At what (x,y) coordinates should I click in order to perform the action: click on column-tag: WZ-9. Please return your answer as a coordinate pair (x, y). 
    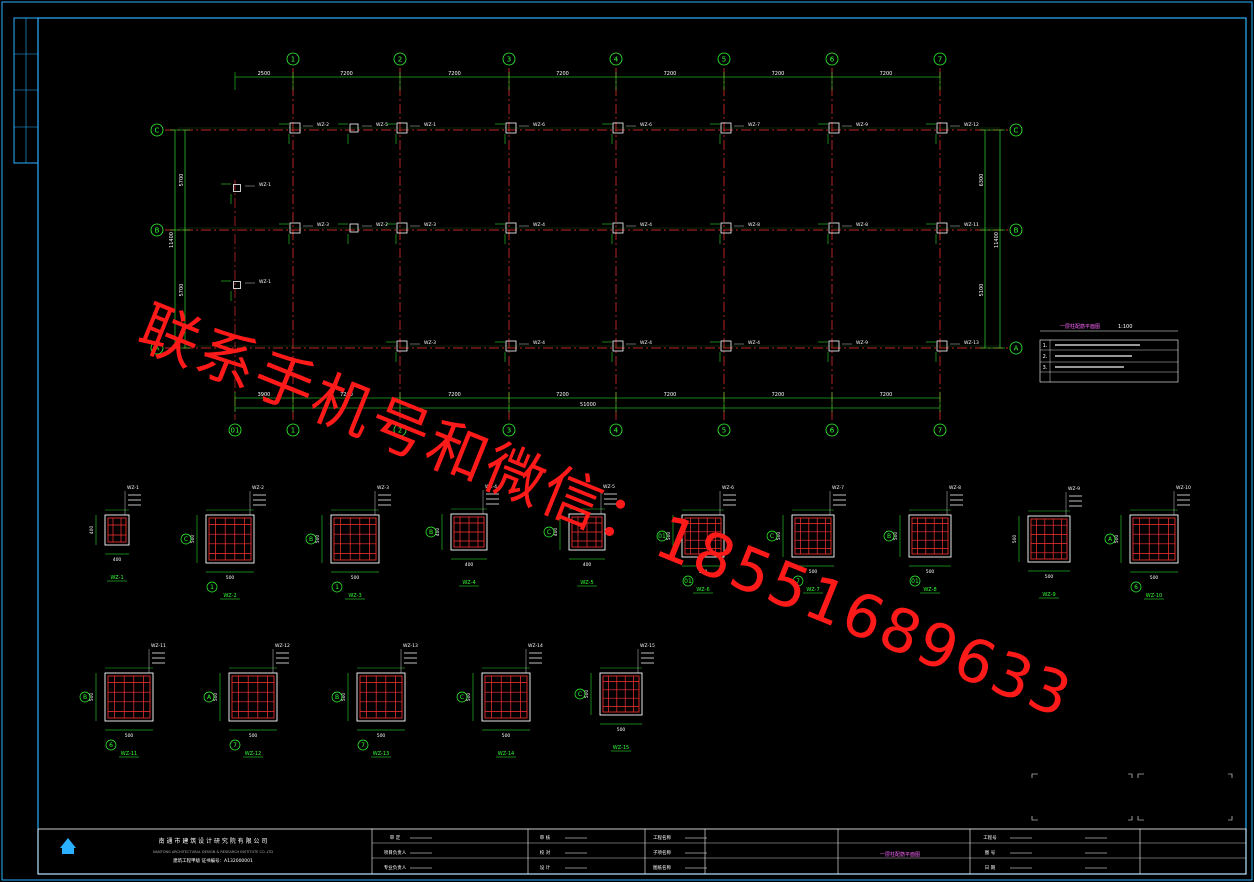
    Looking at the image, I should click on (862, 125).